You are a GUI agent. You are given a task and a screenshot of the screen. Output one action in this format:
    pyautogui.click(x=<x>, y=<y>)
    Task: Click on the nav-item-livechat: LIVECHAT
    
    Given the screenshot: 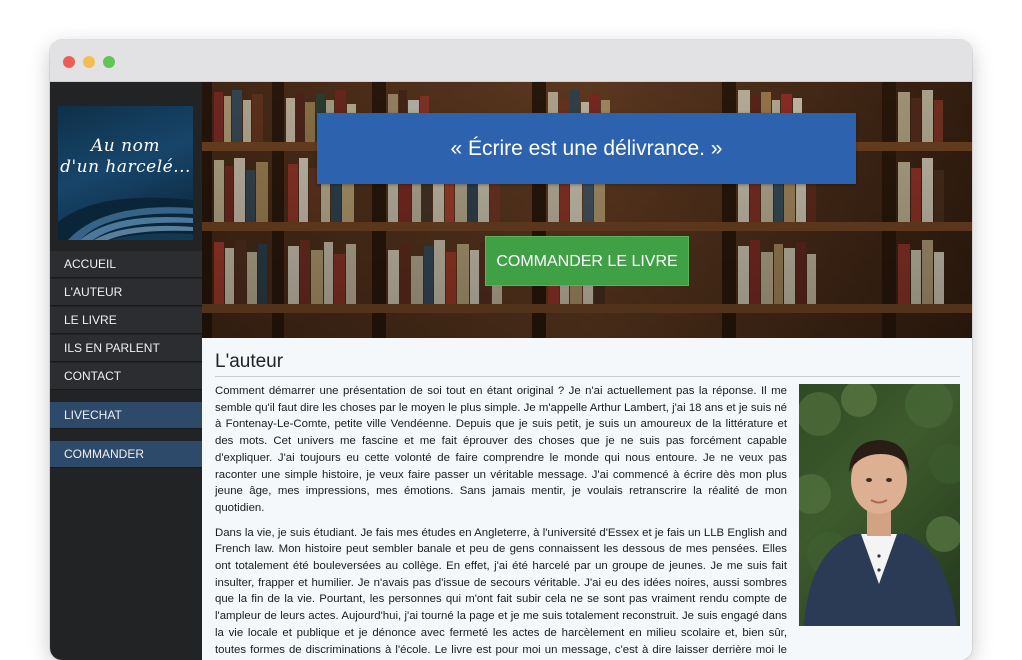 What is the action you would take?
    pyautogui.click(x=126, y=415)
    